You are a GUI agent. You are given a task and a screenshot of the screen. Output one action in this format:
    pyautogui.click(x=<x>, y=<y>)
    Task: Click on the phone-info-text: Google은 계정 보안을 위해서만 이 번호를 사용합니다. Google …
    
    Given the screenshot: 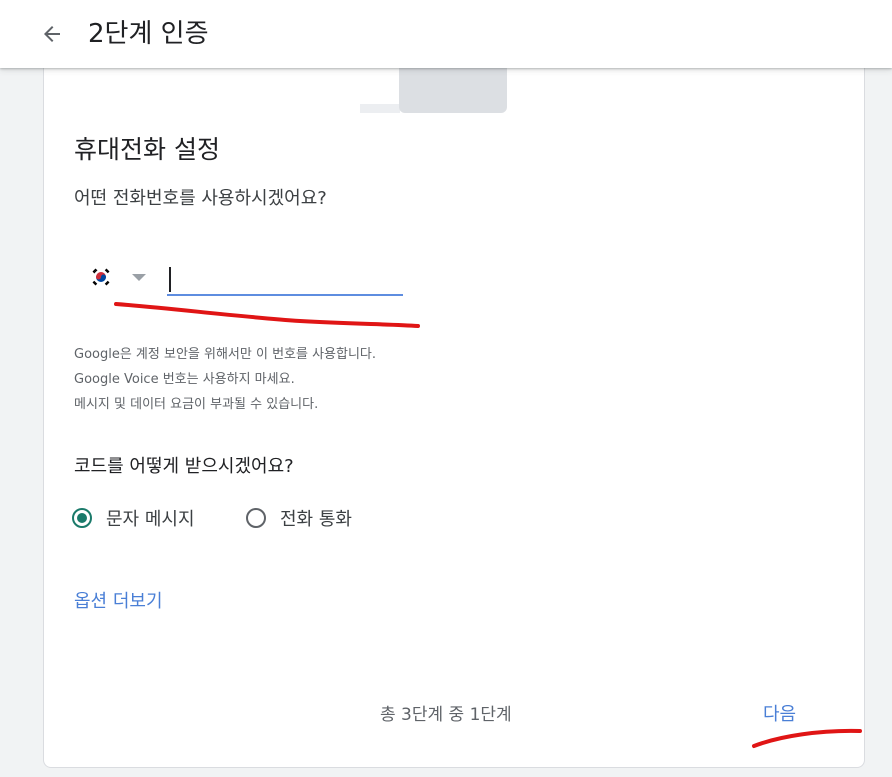 What is the action you would take?
    pyautogui.click(x=225, y=379)
    